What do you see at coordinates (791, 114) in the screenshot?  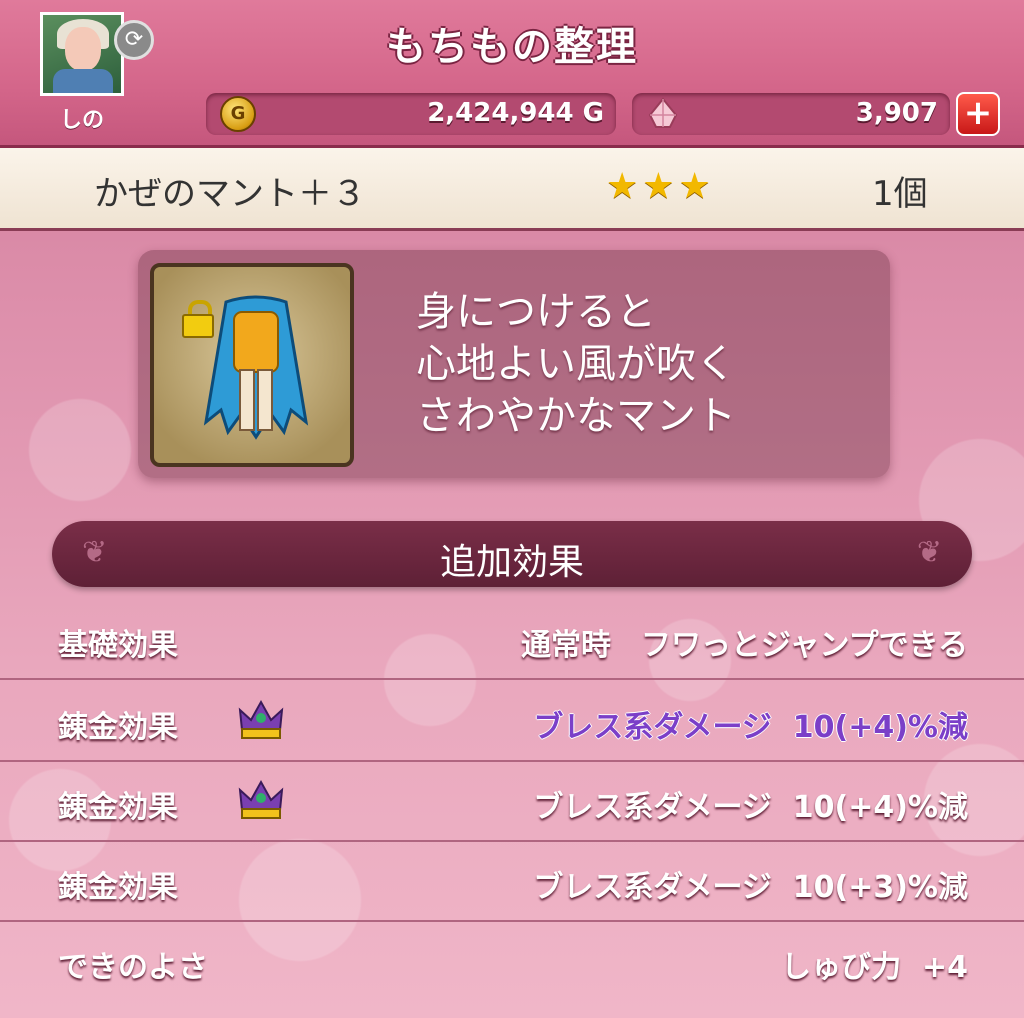 I see `gem-display: 3,907` at bounding box center [791, 114].